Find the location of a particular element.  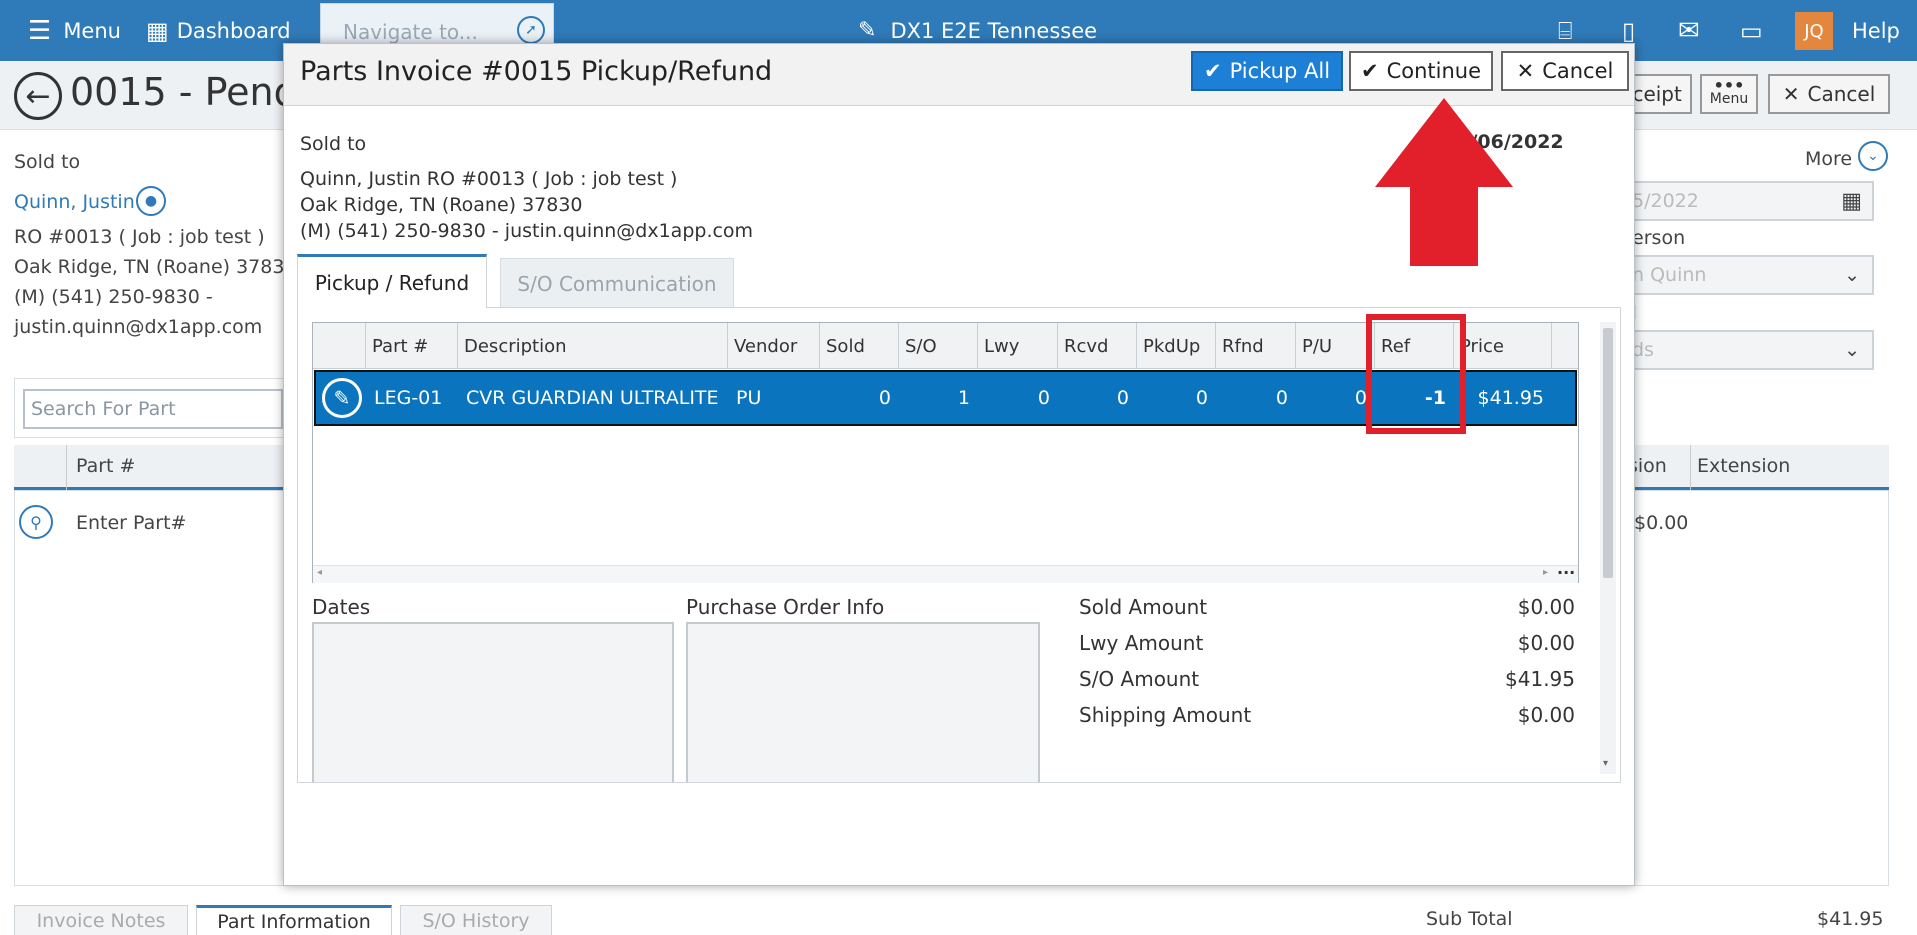

cell-ref: -1 is located at coordinates (1416, 398).